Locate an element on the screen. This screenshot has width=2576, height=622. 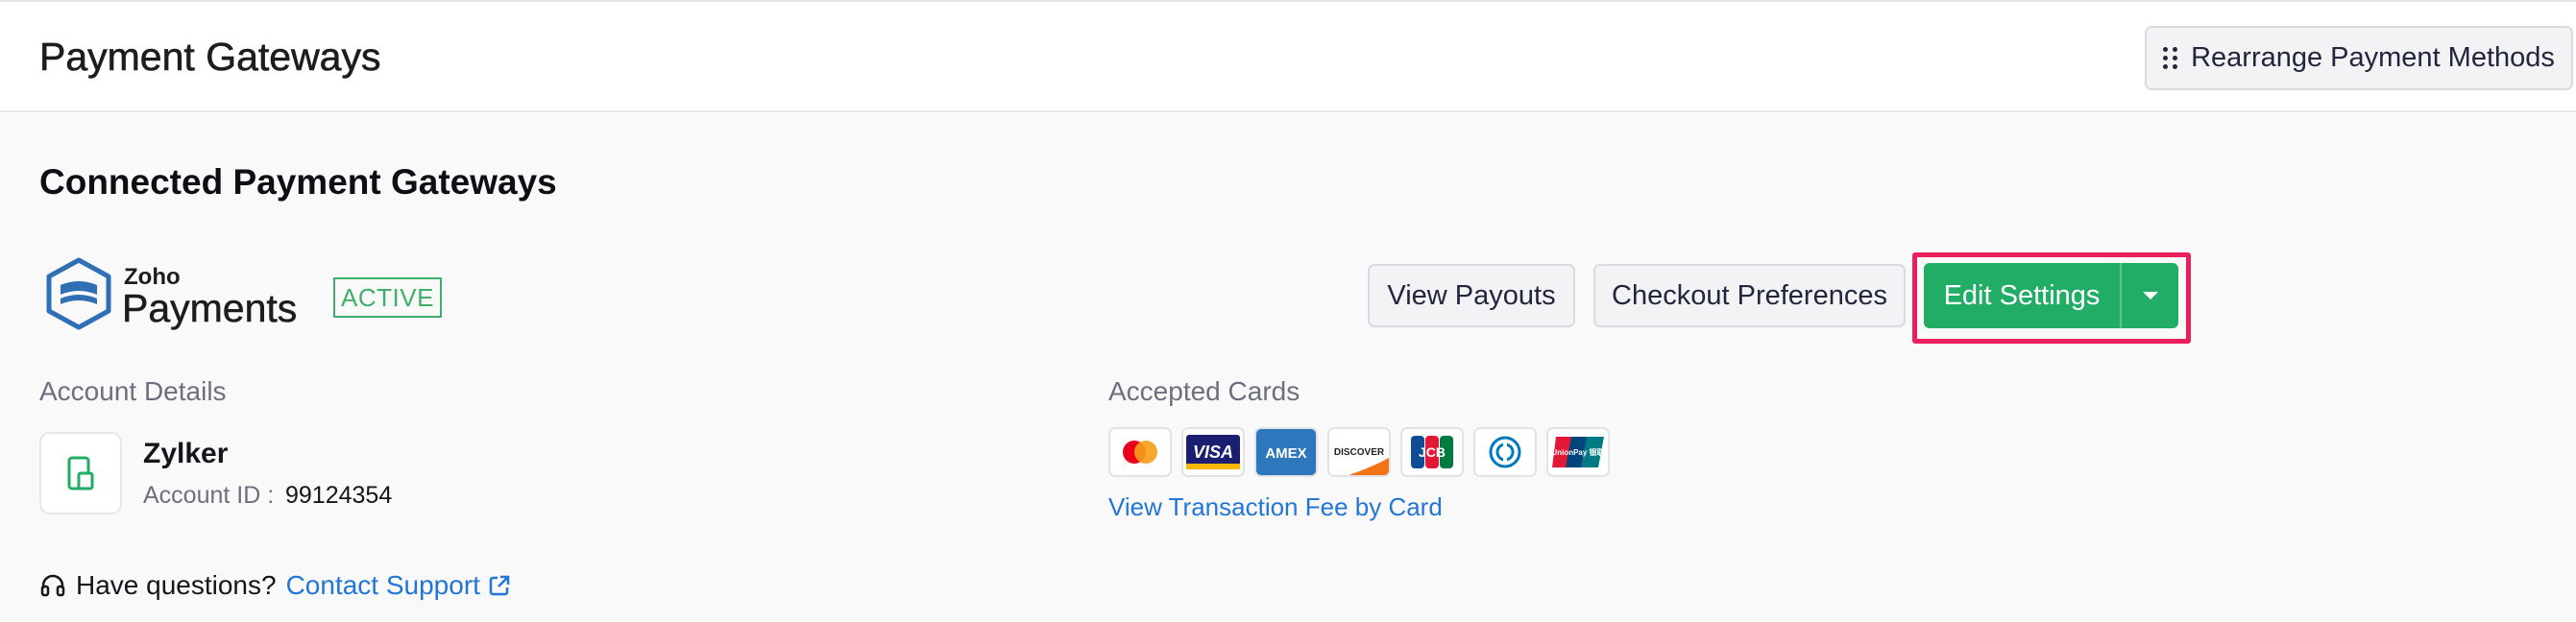
logo-text-payments: Payments is located at coordinates (210, 308).